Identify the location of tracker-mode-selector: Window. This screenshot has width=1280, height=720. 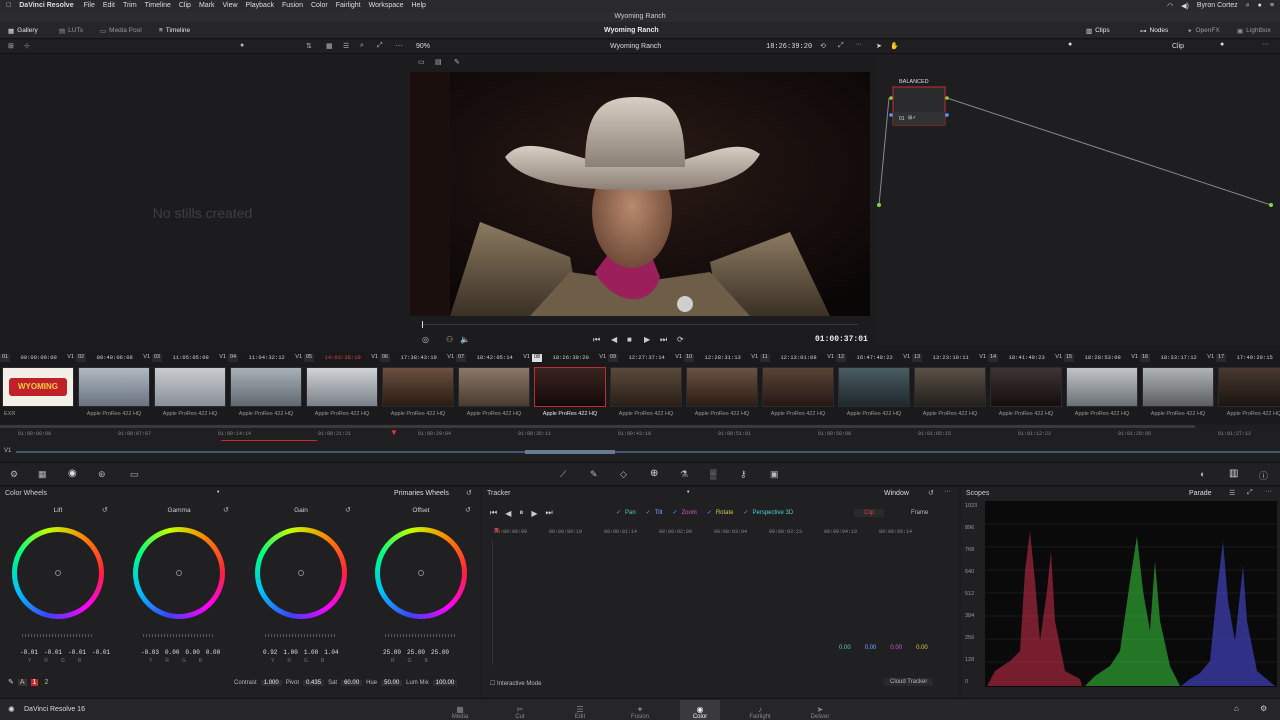
(896, 493).